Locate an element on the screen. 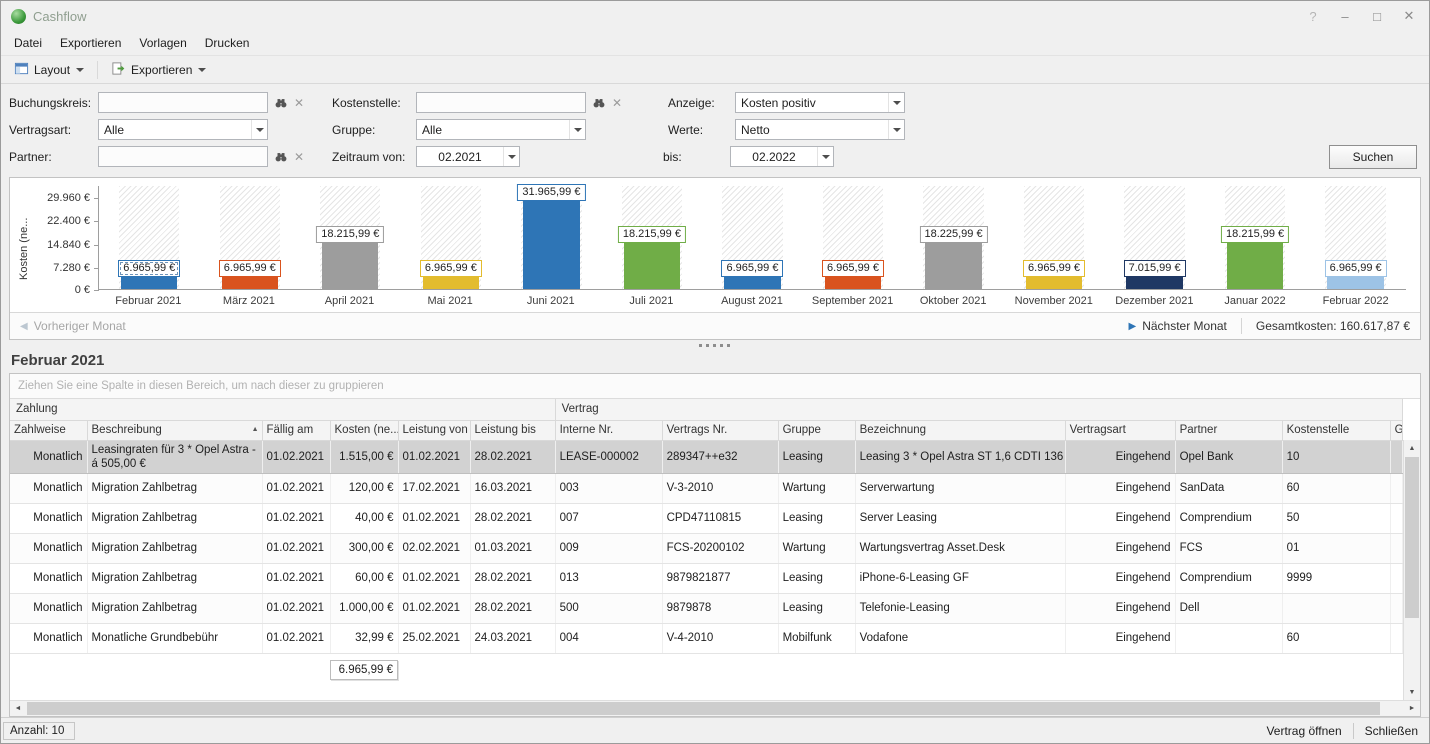 This screenshot has height=744, width=1430. cell: 1.515,00 € is located at coordinates (364, 457).